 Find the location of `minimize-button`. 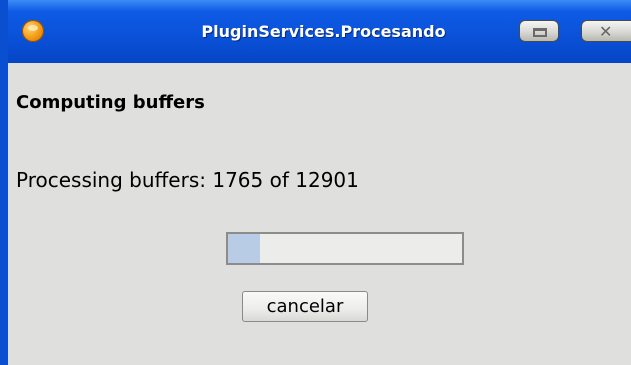

minimize-button is located at coordinates (539, 31).